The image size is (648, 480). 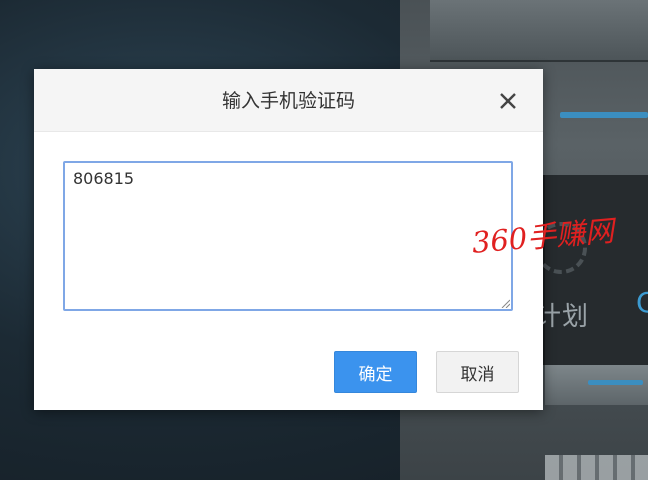 What do you see at coordinates (505, 303) in the screenshot?
I see `resize-grip-icon` at bounding box center [505, 303].